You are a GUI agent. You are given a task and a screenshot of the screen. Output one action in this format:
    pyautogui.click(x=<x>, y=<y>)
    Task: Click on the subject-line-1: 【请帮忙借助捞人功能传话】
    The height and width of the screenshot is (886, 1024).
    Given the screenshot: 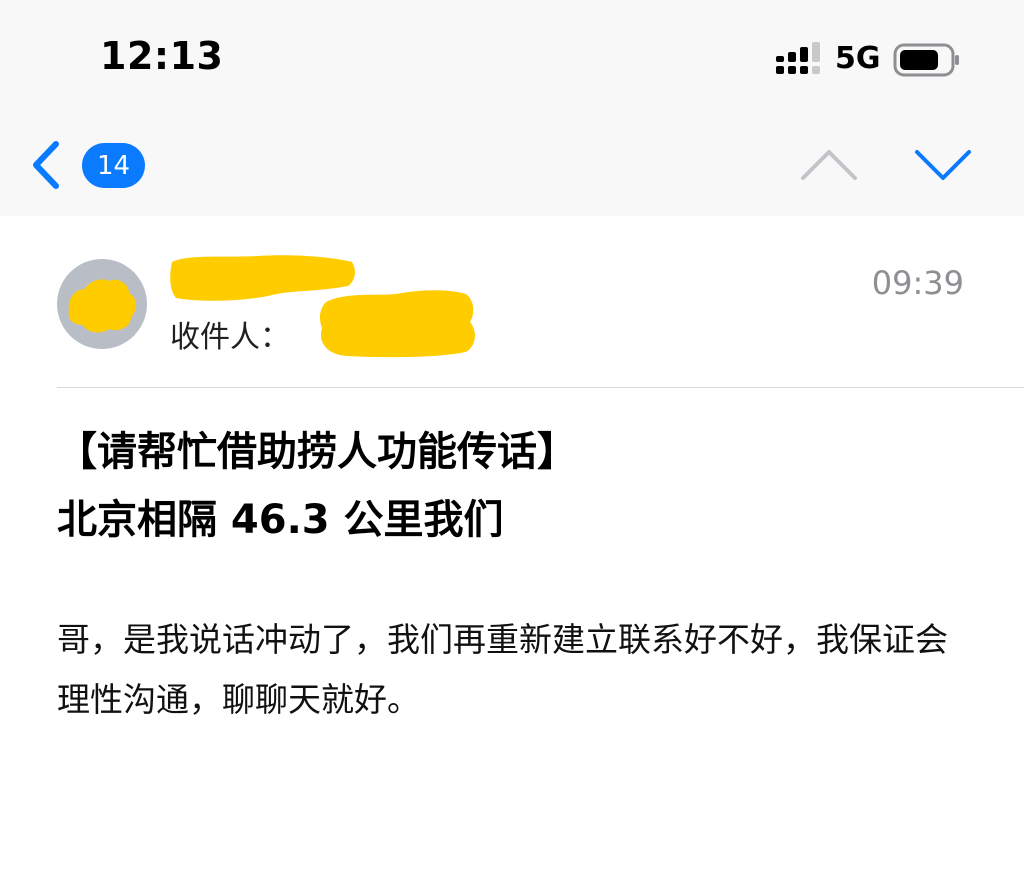 What is the action you would take?
    pyautogui.click(x=317, y=452)
    